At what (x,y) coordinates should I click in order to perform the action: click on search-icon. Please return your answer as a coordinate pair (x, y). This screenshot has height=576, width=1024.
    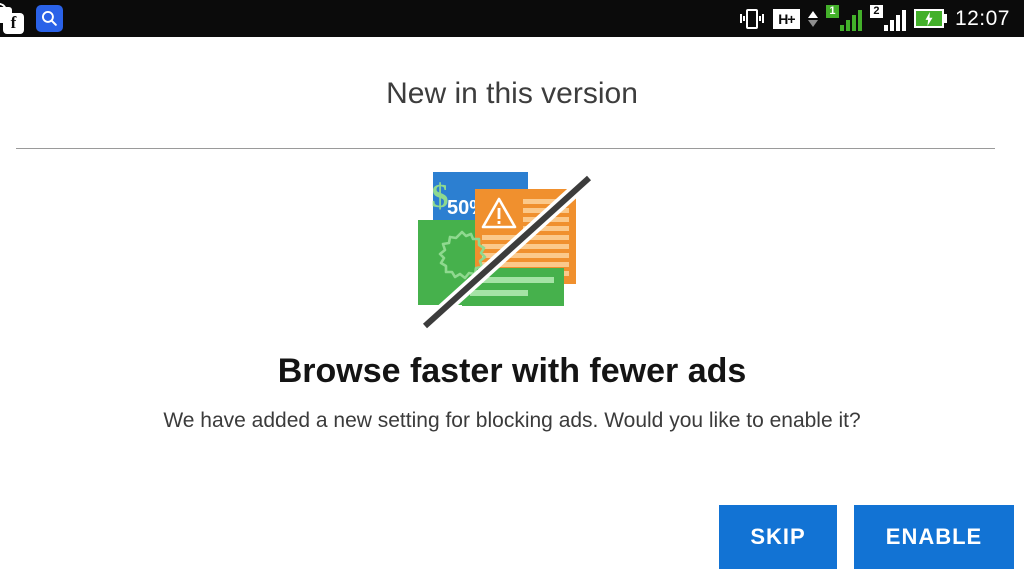
    Looking at the image, I should click on (49, 18).